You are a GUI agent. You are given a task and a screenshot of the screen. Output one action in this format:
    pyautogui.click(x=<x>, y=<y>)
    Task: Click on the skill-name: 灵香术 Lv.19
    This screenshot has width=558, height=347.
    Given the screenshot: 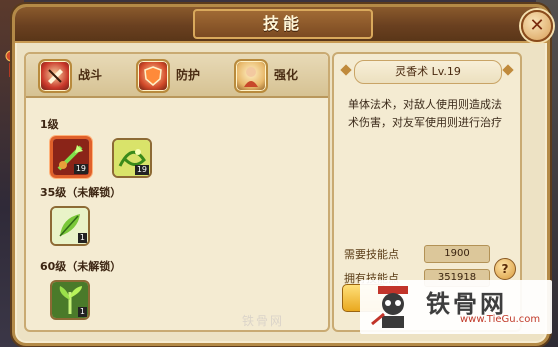 What is the action you would take?
    pyautogui.click(x=428, y=72)
    